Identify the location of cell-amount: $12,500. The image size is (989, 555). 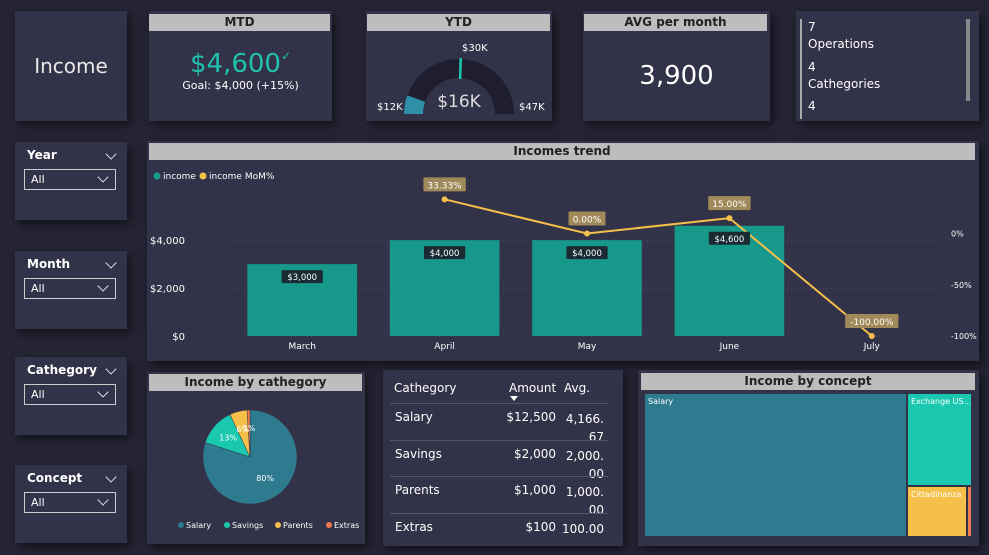
(531, 417).